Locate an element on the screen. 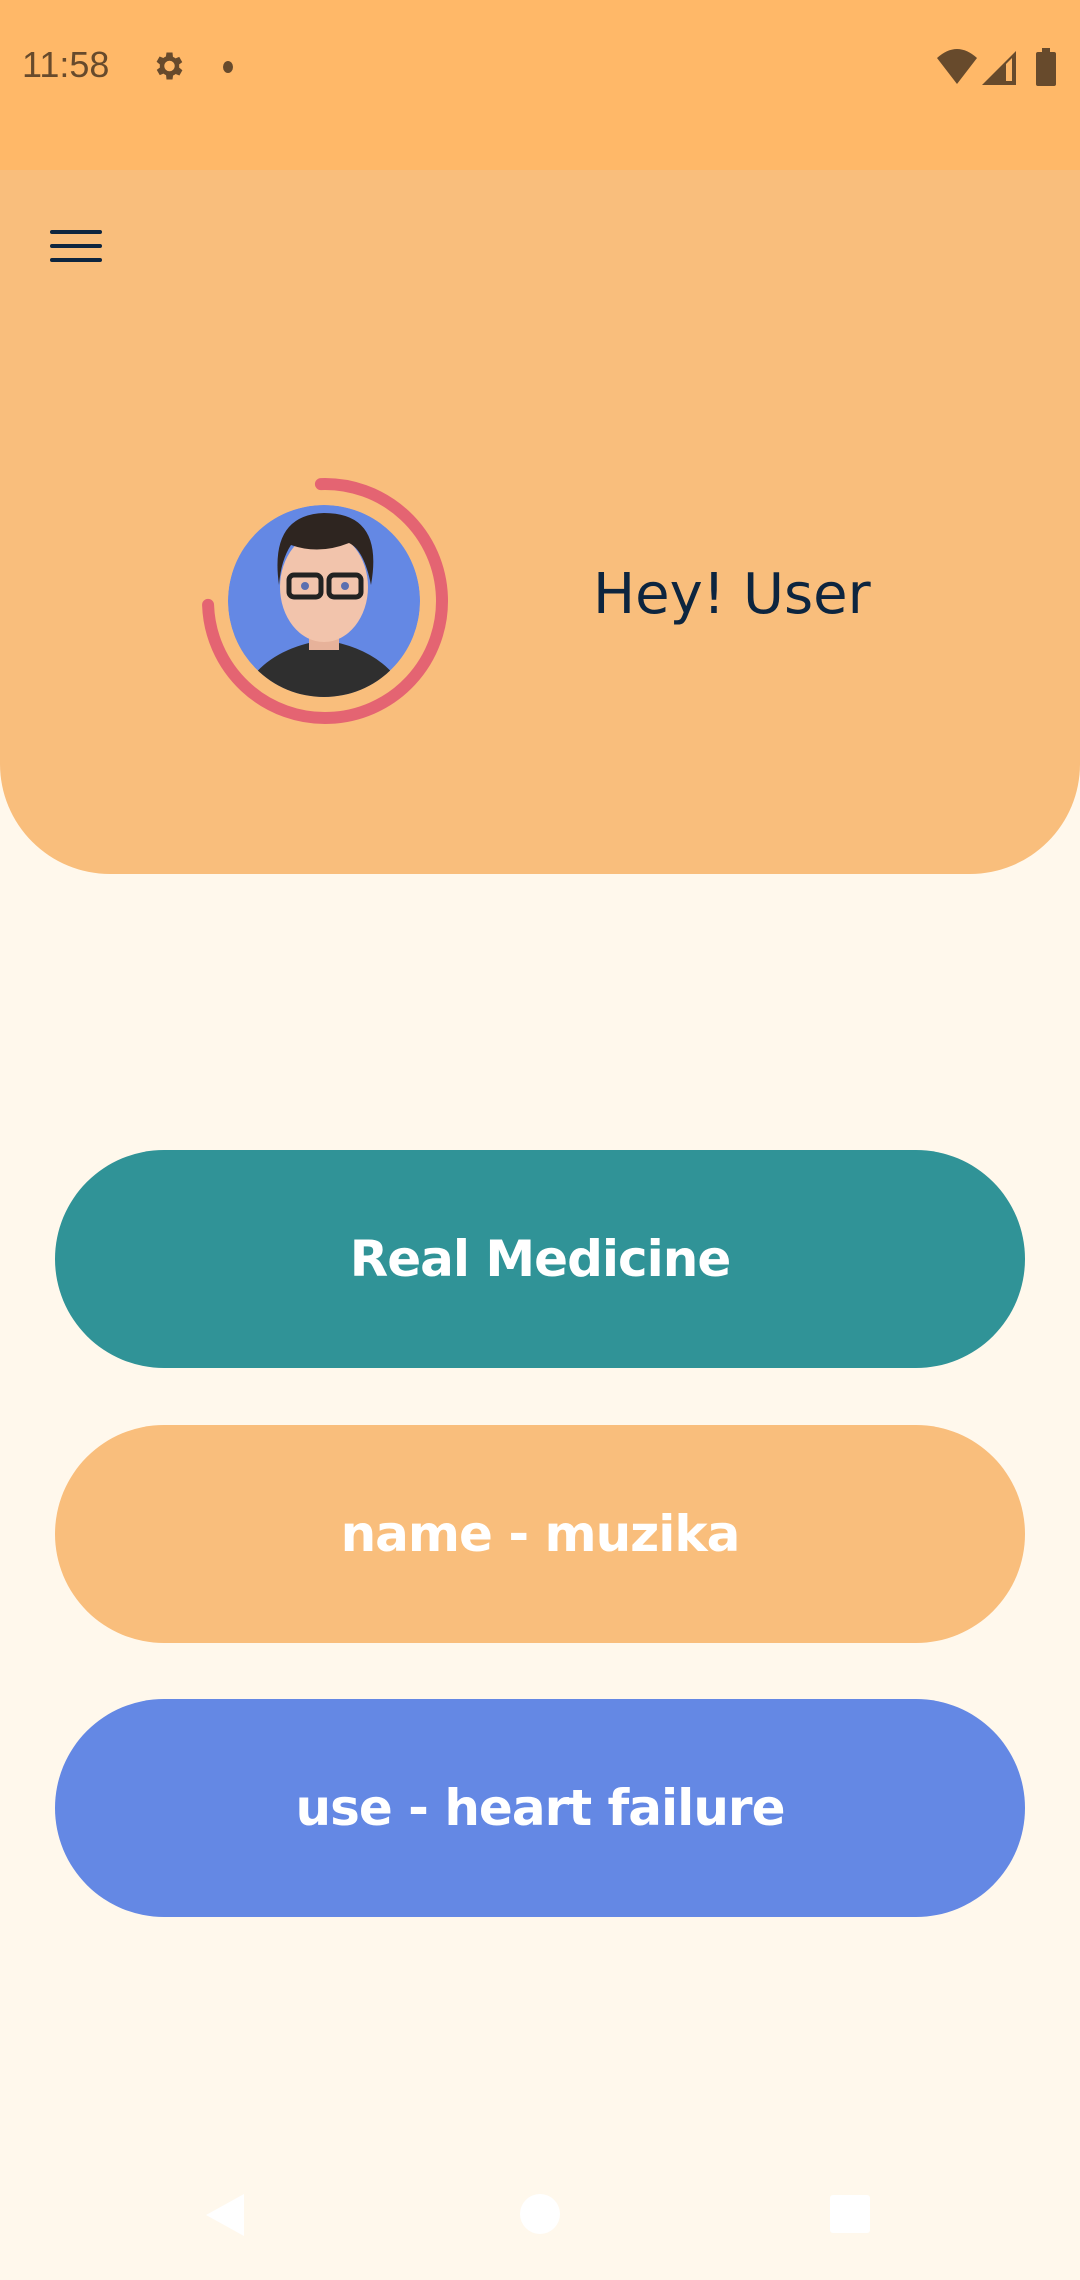 The width and height of the screenshot is (1080, 2280). dot-icon is located at coordinates (228, 67).